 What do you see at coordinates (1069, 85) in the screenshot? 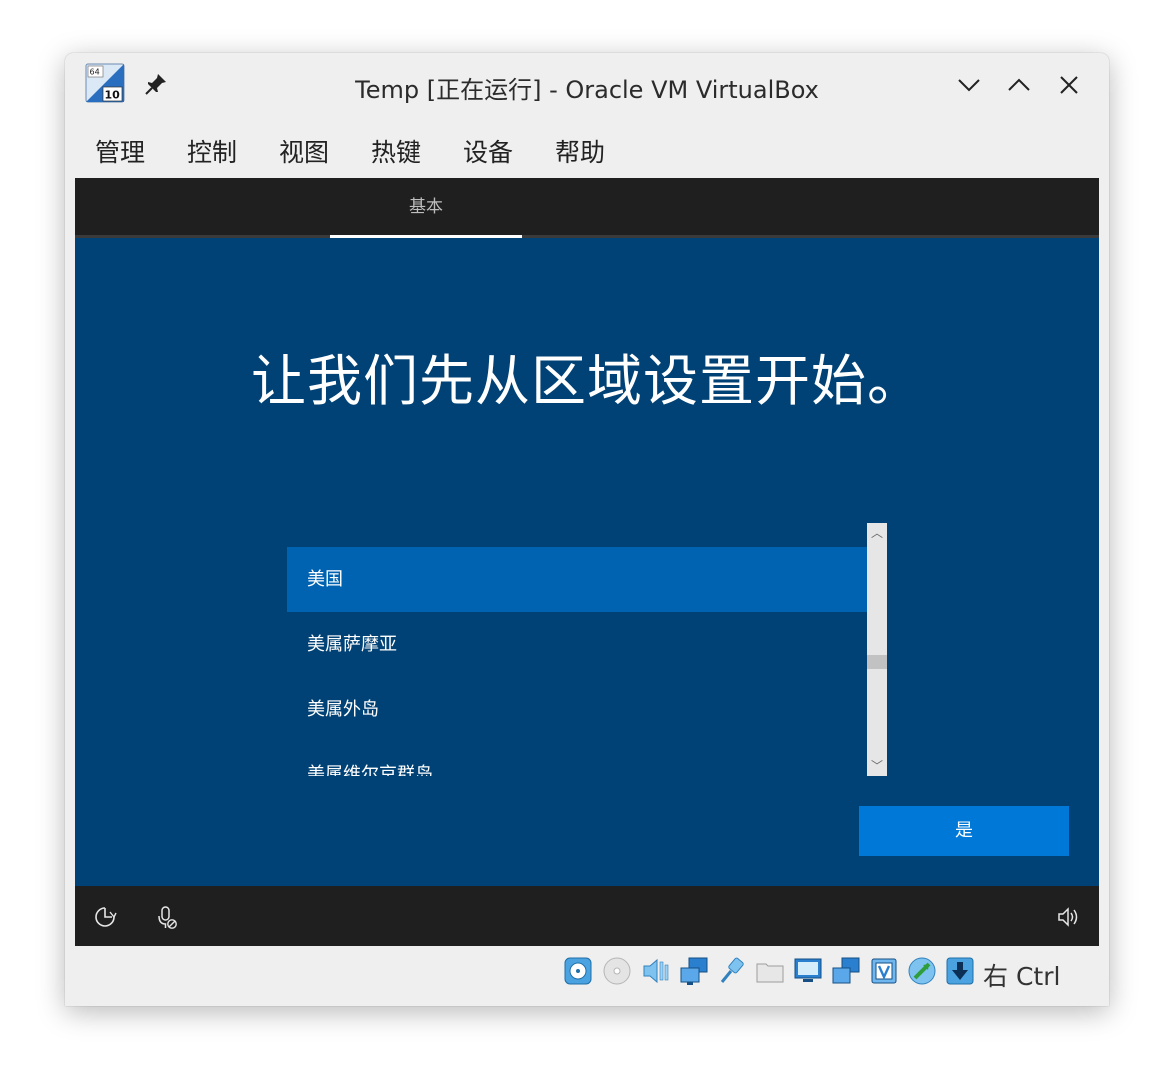
I see `close-icon` at bounding box center [1069, 85].